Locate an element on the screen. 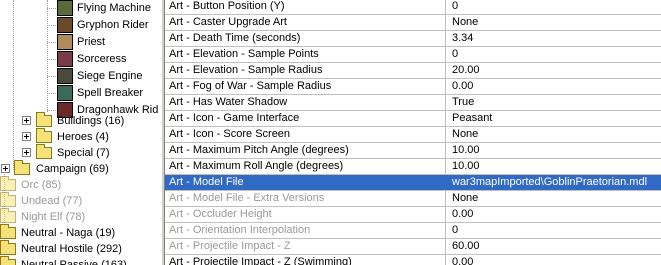 The image size is (661, 265). tree-unit-gryphon-rider: Gryphon Rider is located at coordinates (80, 25).